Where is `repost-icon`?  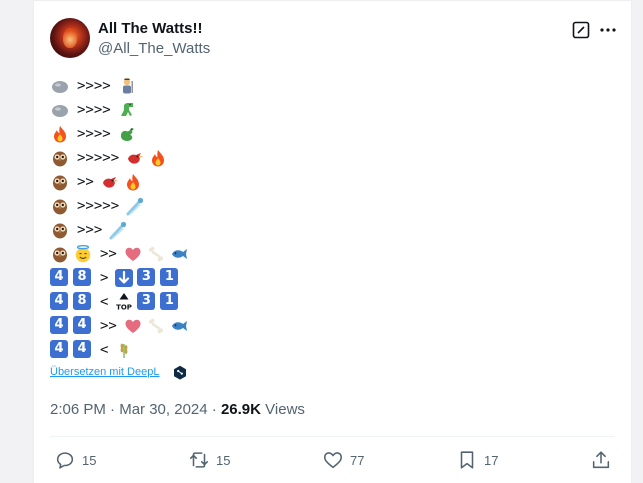
repost-icon is located at coordinates (199, 460).